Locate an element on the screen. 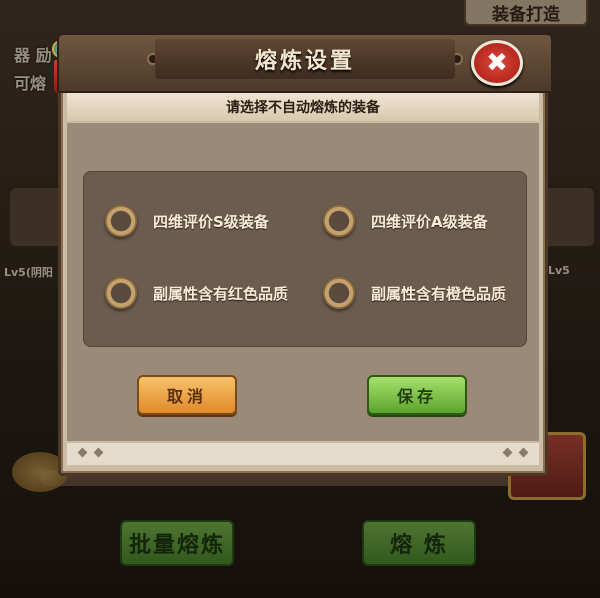 Image resolution: width=600 pixels, height=598 pixels. option-a-grade: 四维评价A级装备 is located at coordinates (405, 221).